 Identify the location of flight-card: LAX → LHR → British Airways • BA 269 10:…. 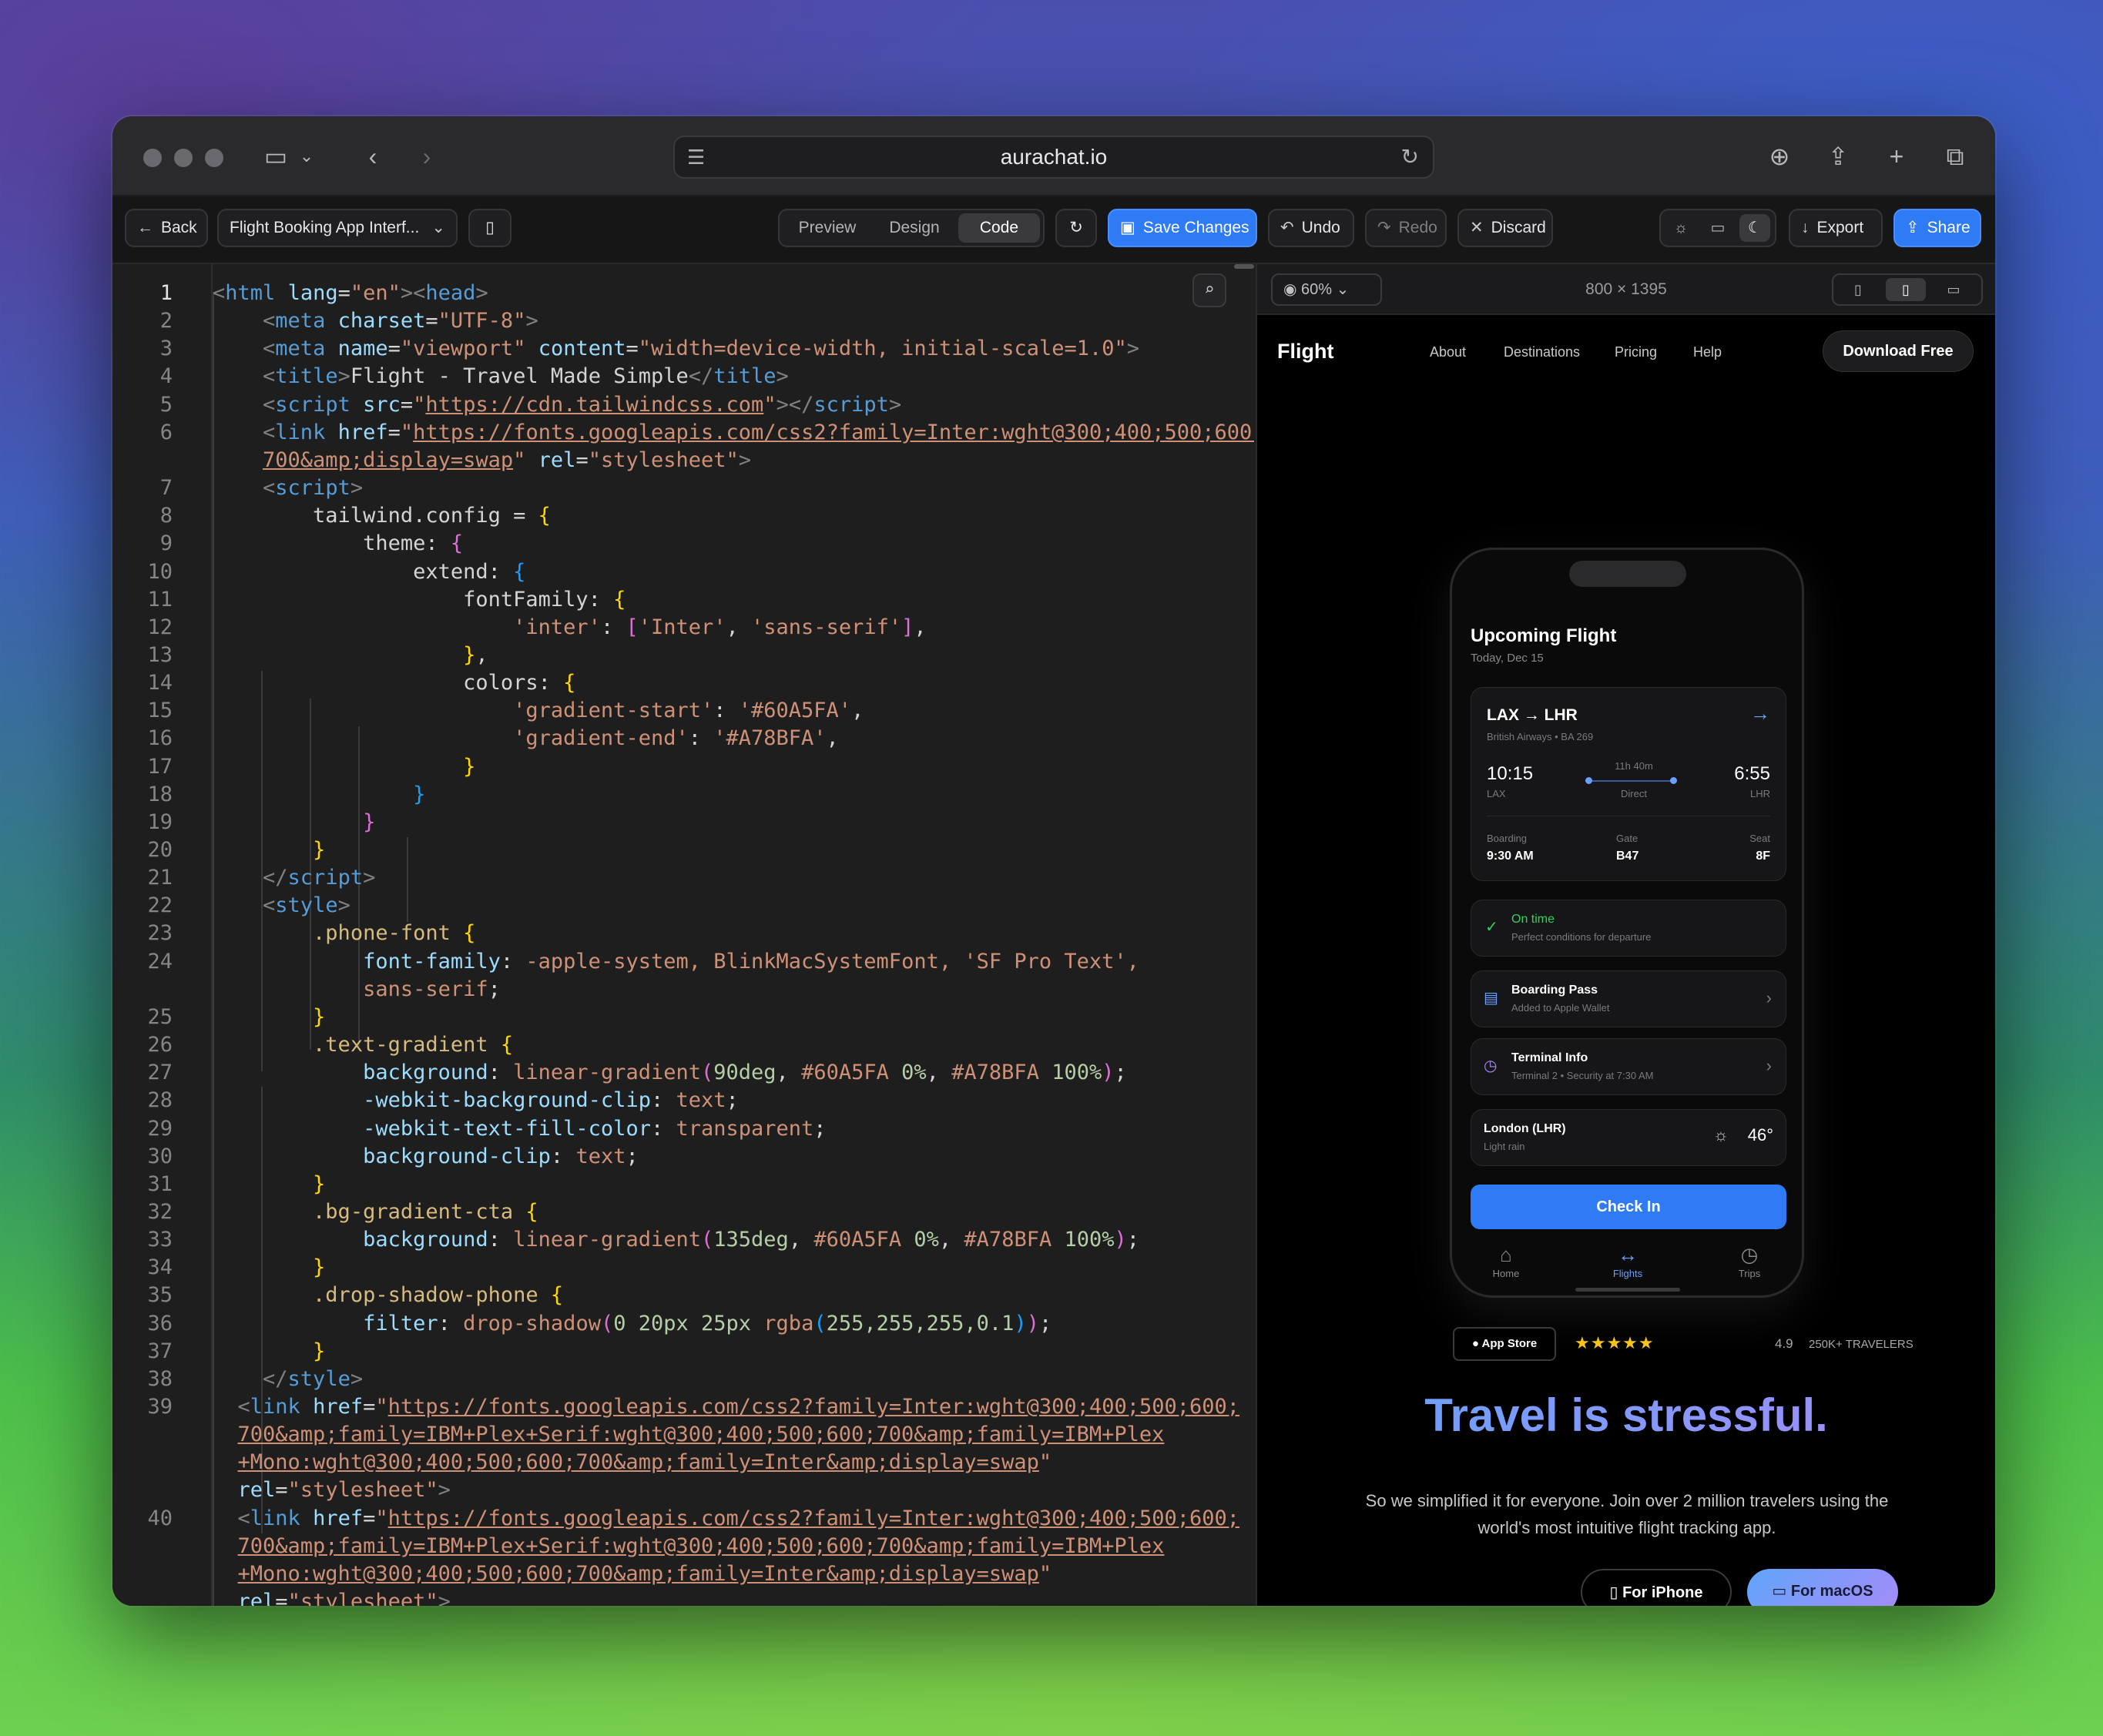
(1629, 784).